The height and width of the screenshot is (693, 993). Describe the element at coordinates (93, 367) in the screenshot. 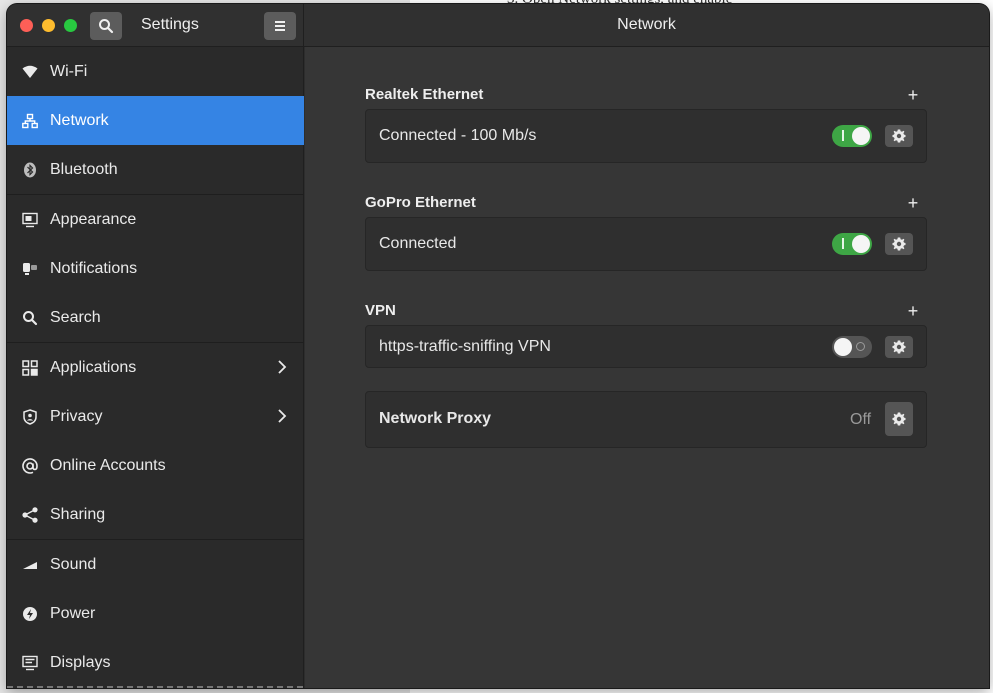

I see `sidebar-item-label: Applications` at that location.